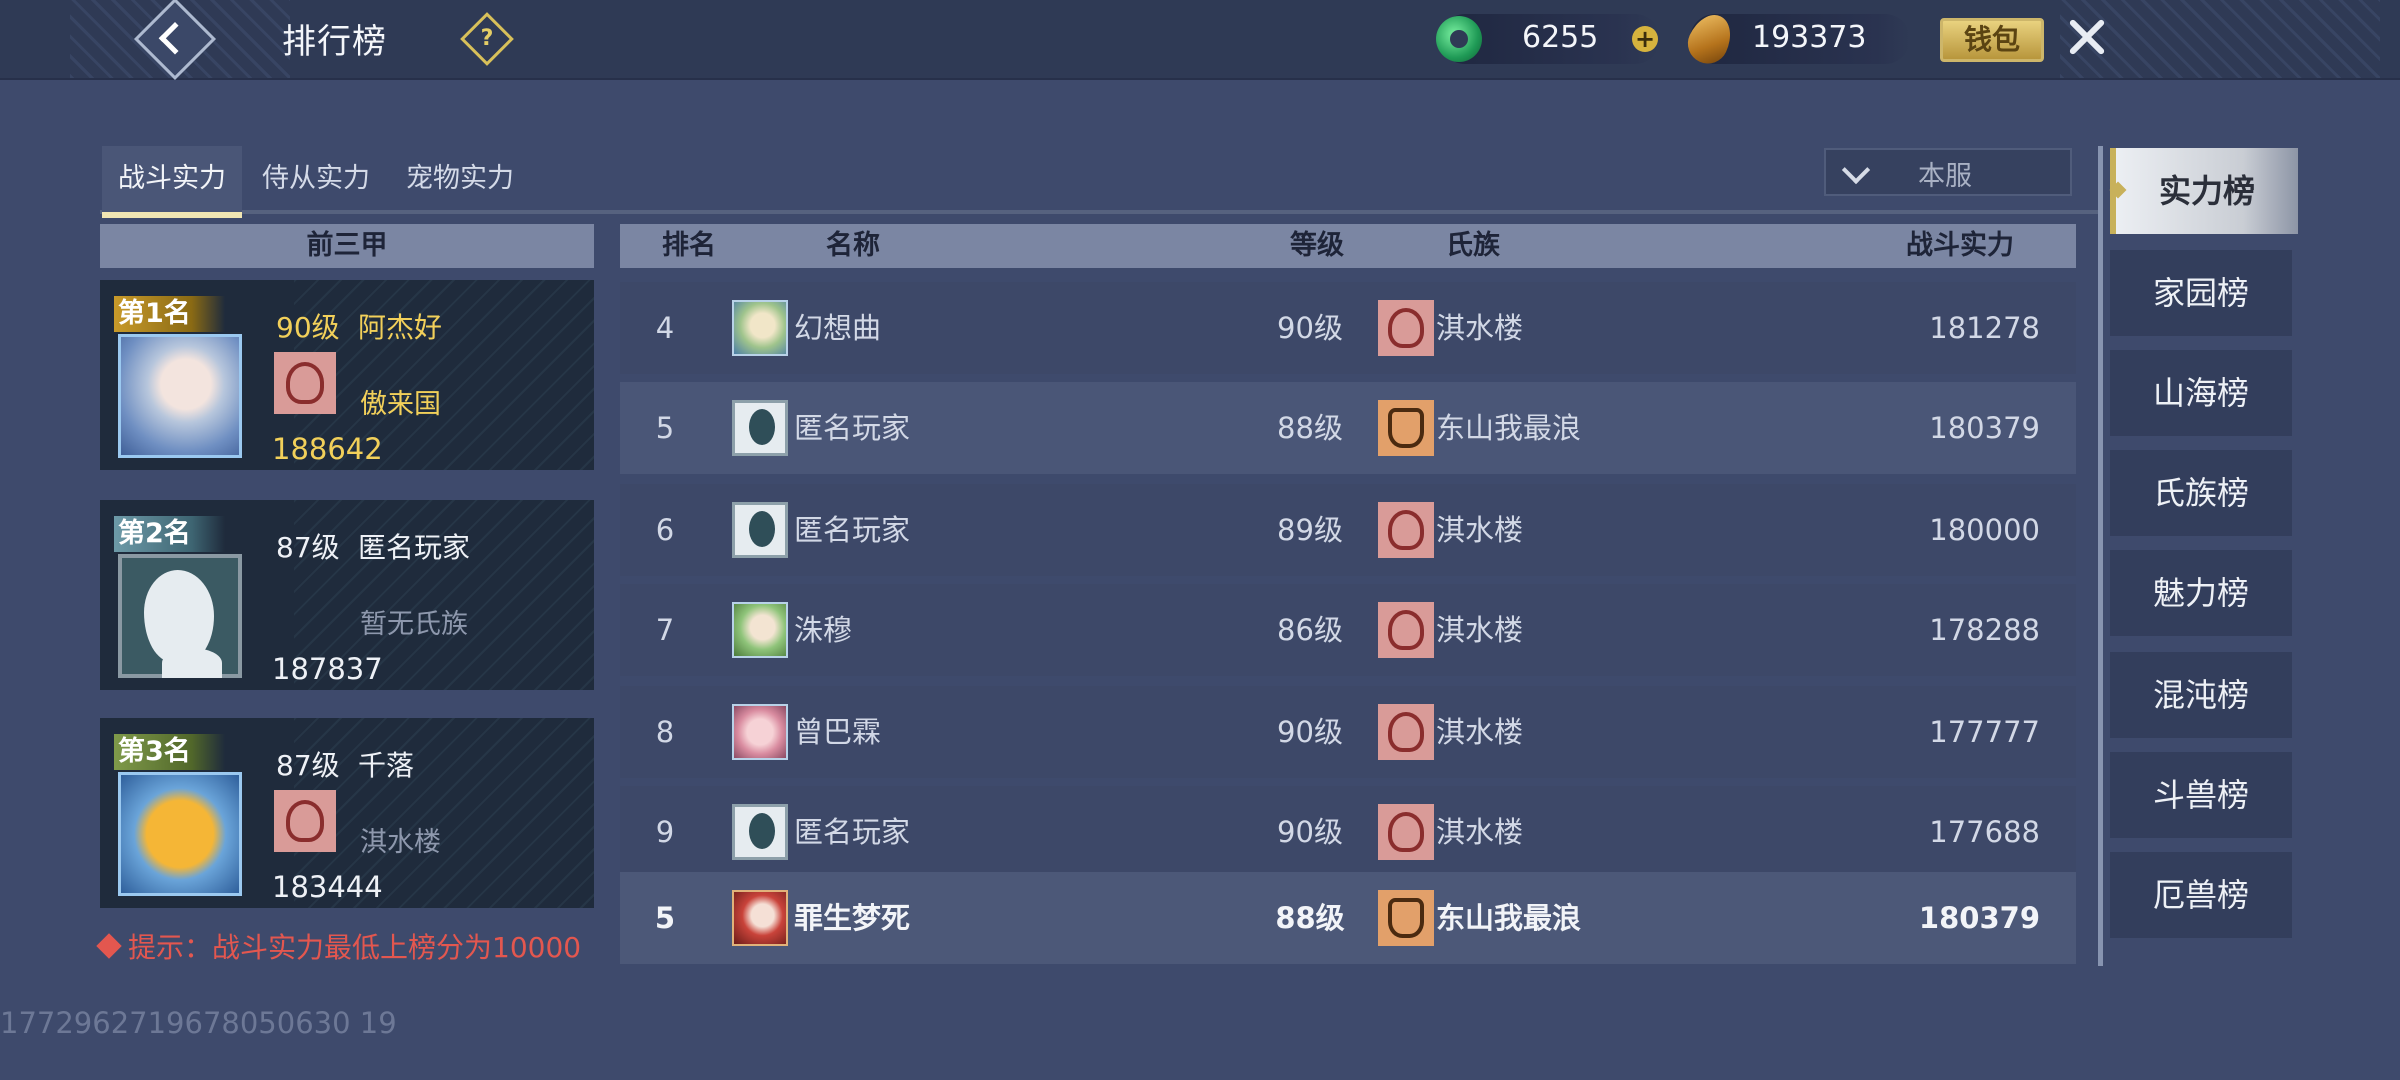  What do you see at coordinates (334, 42) in the screenshot?
I see `page-title: 排行榜` at bounding box center [334, 42].